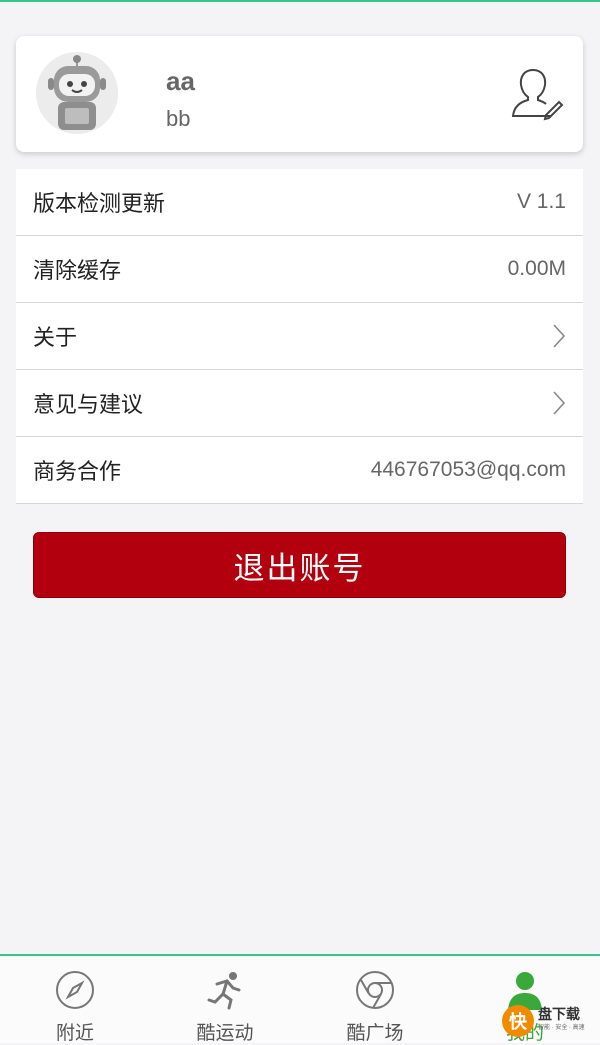  I want to click on watermark-badge: 快, so click(518, 1021).